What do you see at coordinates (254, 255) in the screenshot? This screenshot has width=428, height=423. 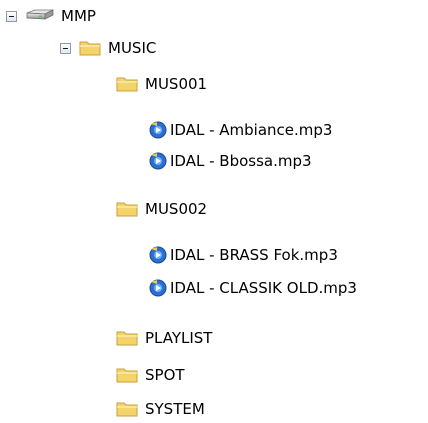 I see `file-name: IDAL - BRASS Fok.mp3` at bounding box center [254, 255].